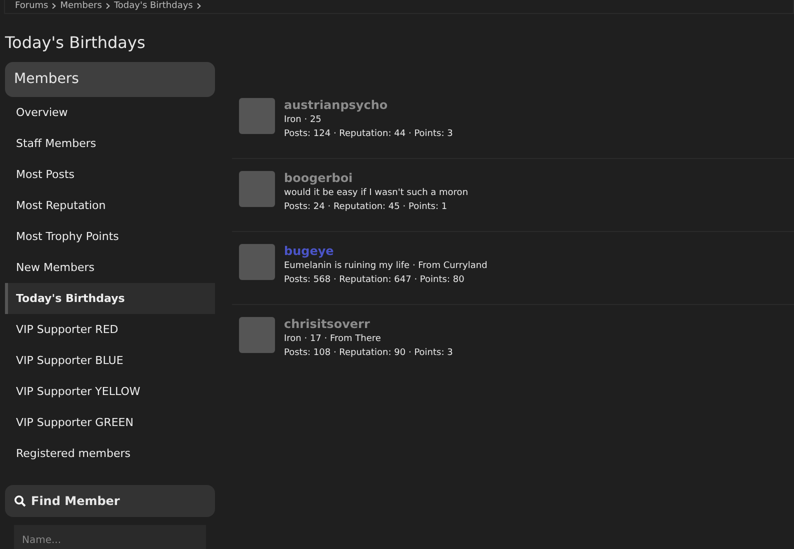  Describe the element at coordinates (75, 501) in the screenshot. I see `find-member-heading: Find Member` at that location.